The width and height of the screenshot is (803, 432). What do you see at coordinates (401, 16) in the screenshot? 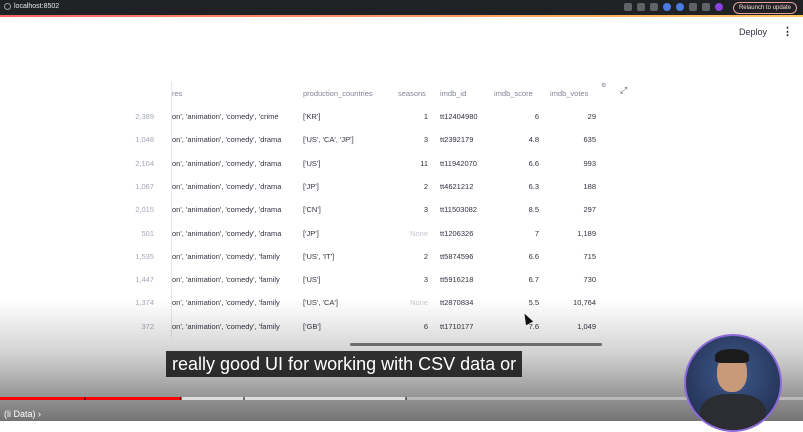
I see `header-decoration` at bounding box center [401, 16].